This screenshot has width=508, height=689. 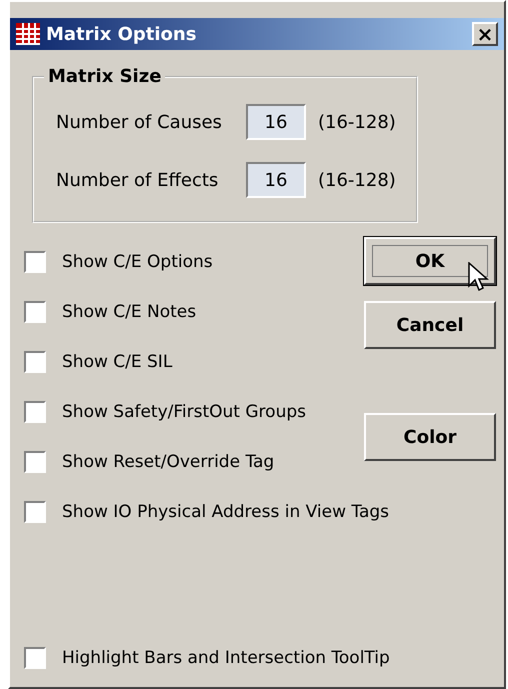 What do you see at coordinates (122, 34) in the screenshot?
I see `window-title: Matrix Options` at bounding box center [122, 34].